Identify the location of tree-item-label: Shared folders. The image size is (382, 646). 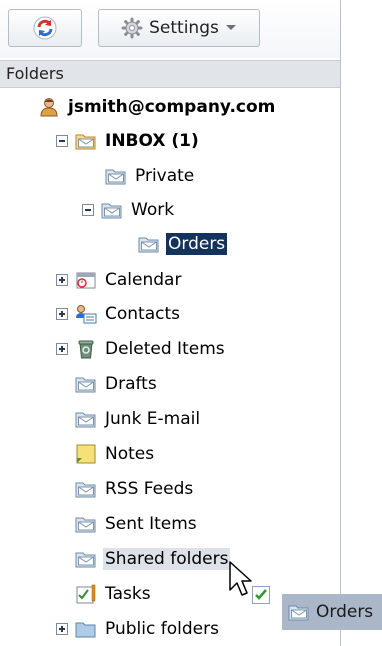
(167, 559).